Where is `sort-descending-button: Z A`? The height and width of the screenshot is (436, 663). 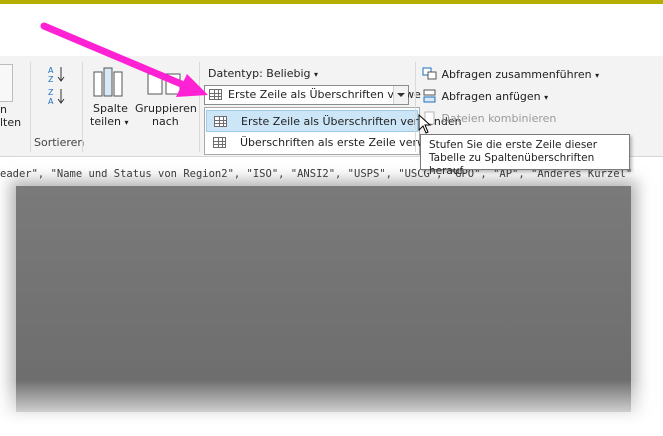 sort-descending-button: Z A is located at coordinates (57, 96).